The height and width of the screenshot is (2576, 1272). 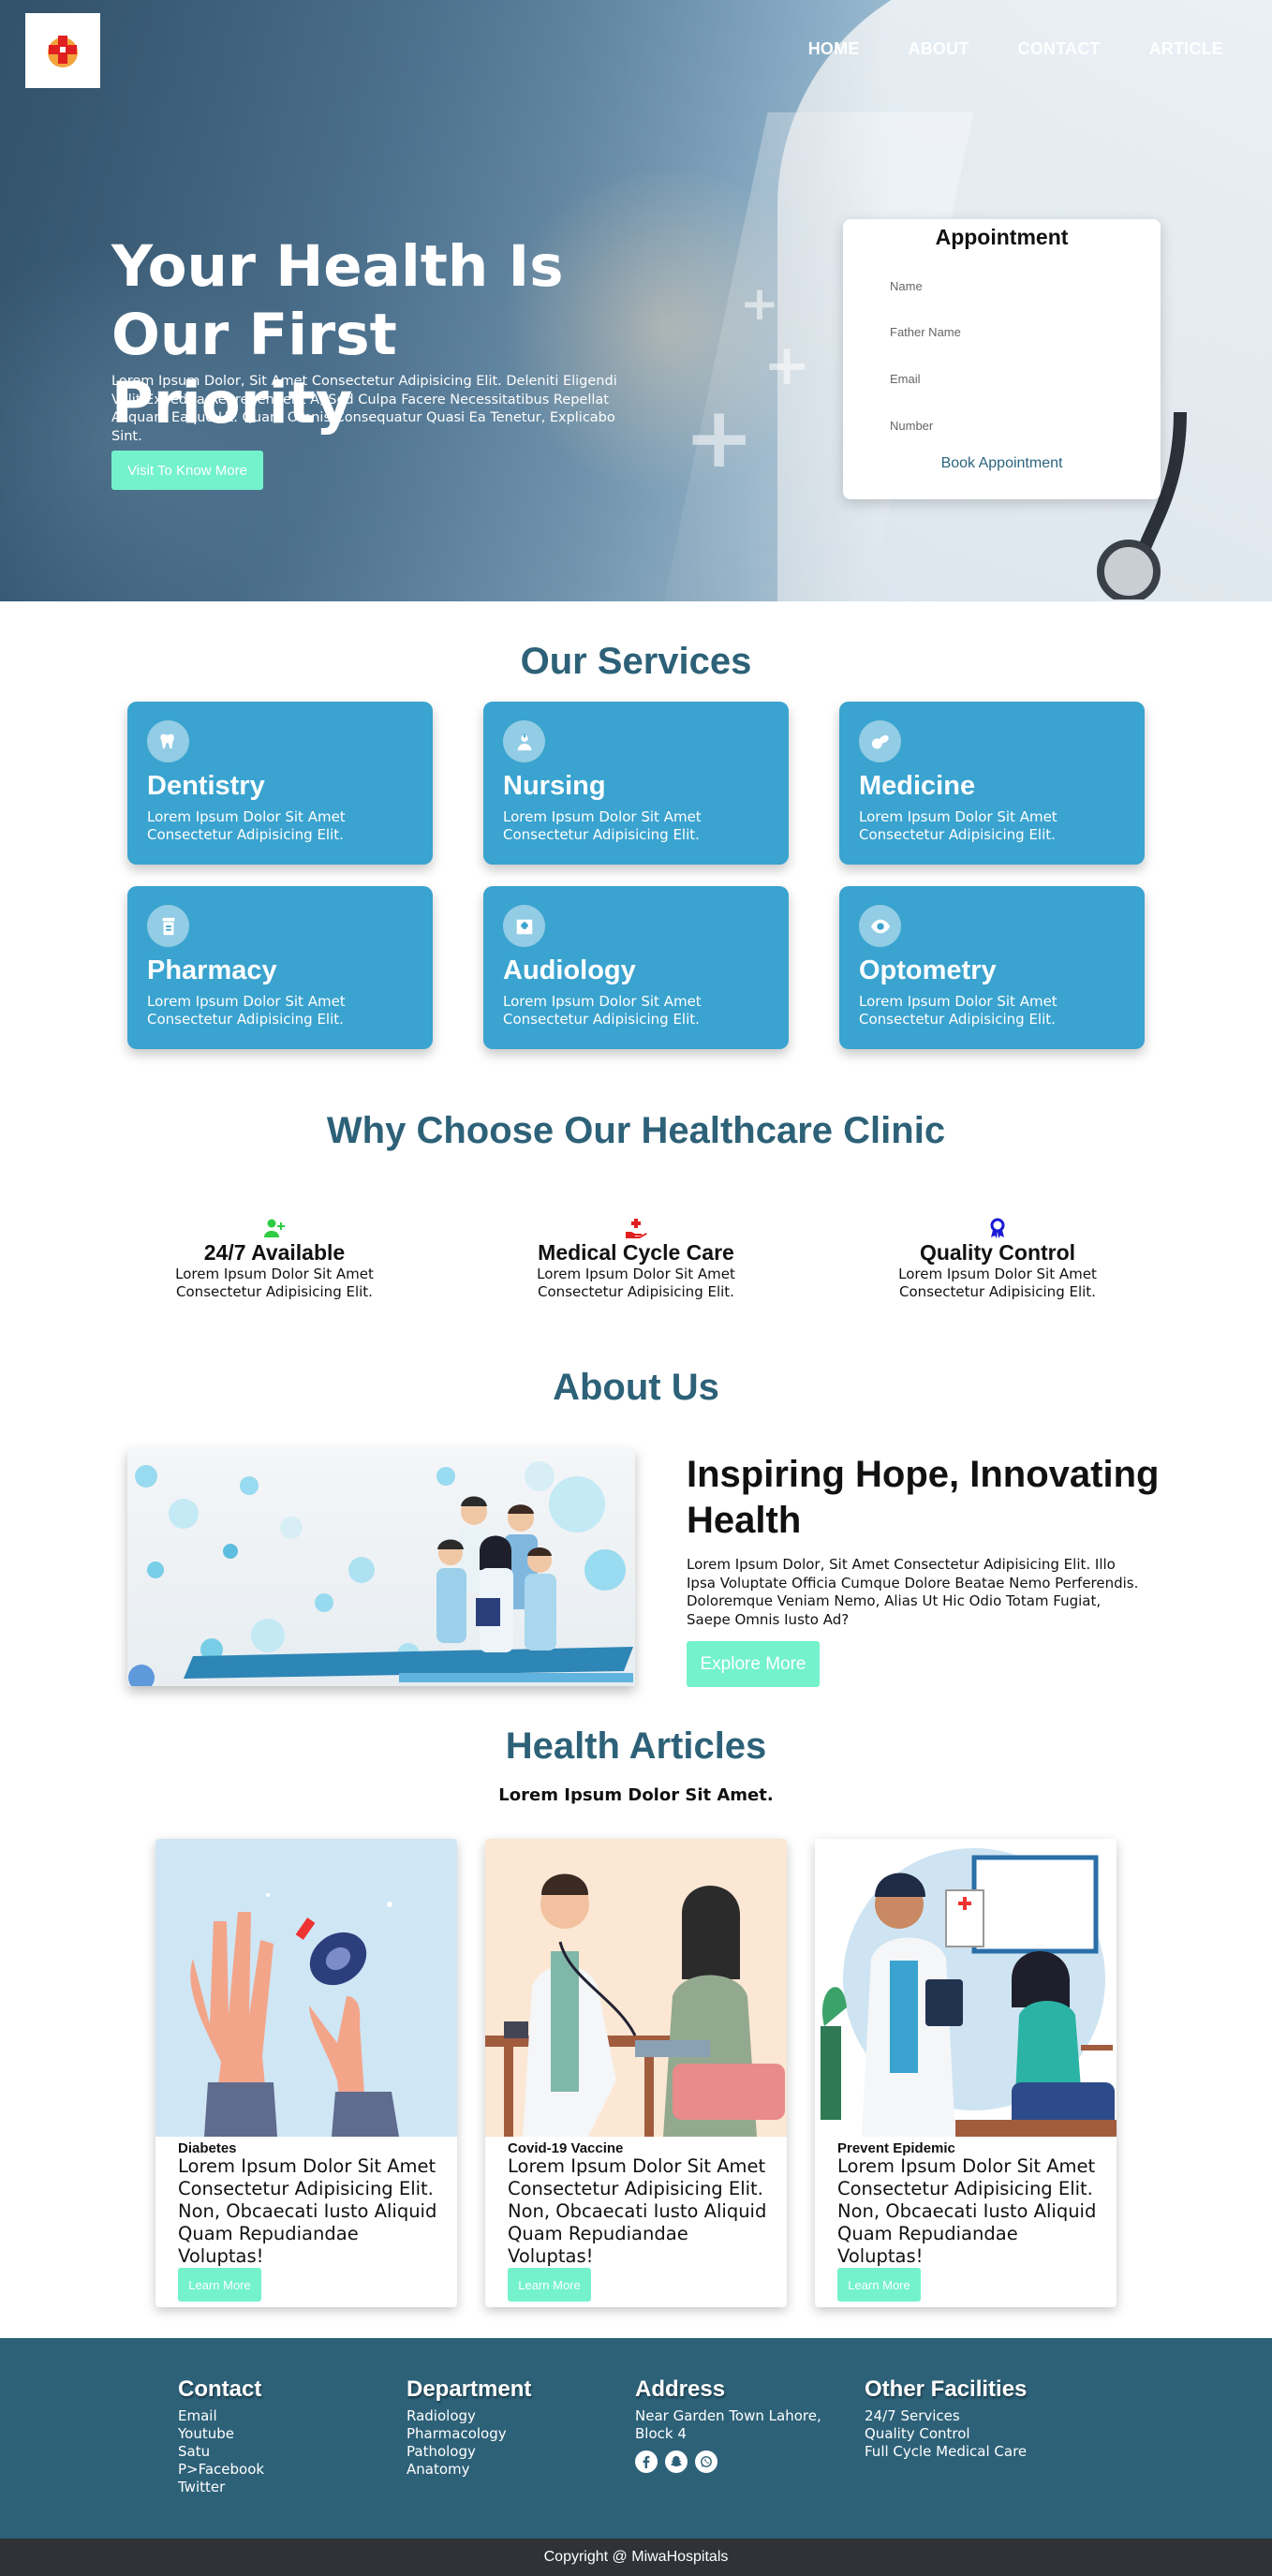 I want to click on nurse-icon, so click(x=524, y=741).